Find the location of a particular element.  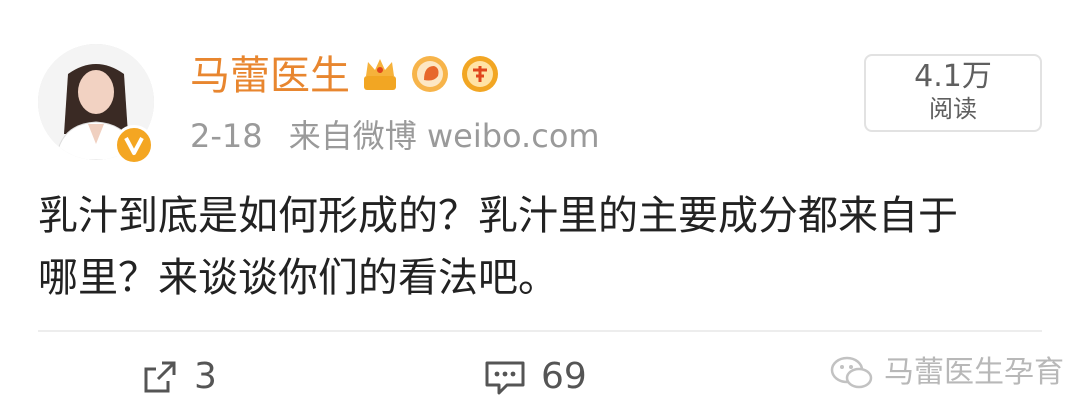

read-count-box: 4.1万 阅读 is located at coordinates (953, 93).